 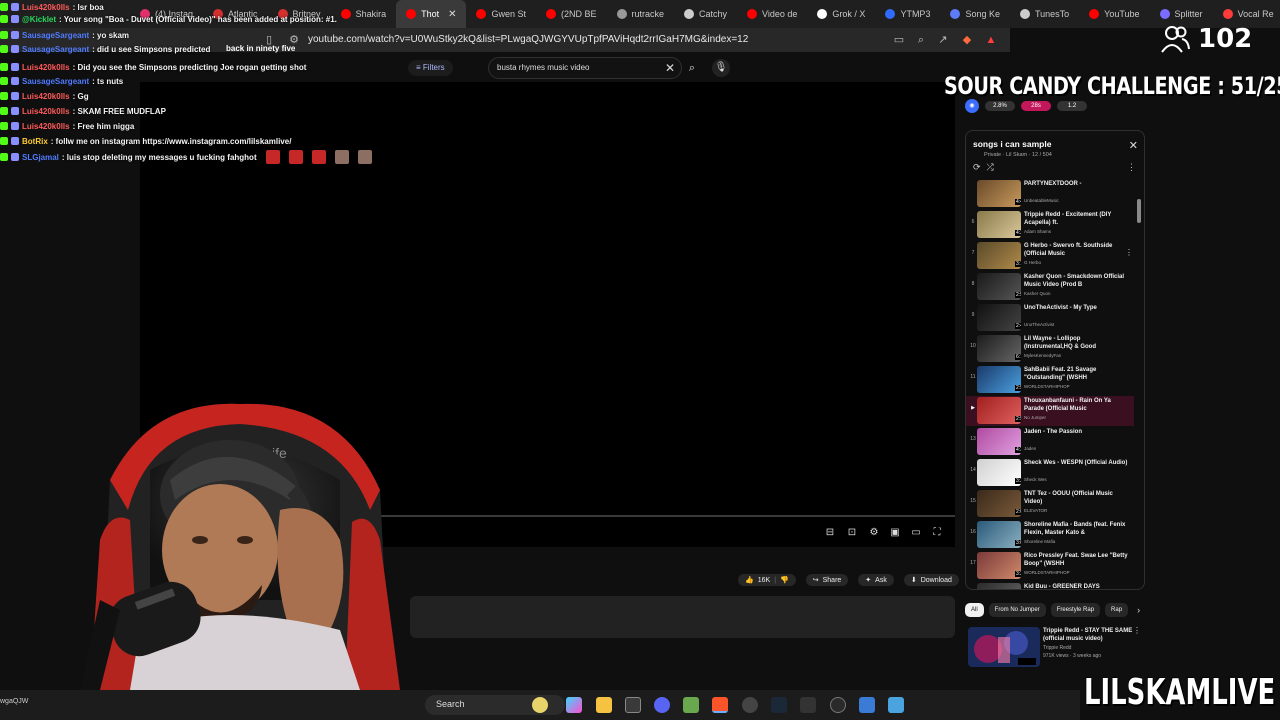 What do you see at coordinates (1050, 442) in the screenshot?
I see `playlist-item: 13 4:37 Jaden - The Passion Jaden` at bounding box center [1050, 442].